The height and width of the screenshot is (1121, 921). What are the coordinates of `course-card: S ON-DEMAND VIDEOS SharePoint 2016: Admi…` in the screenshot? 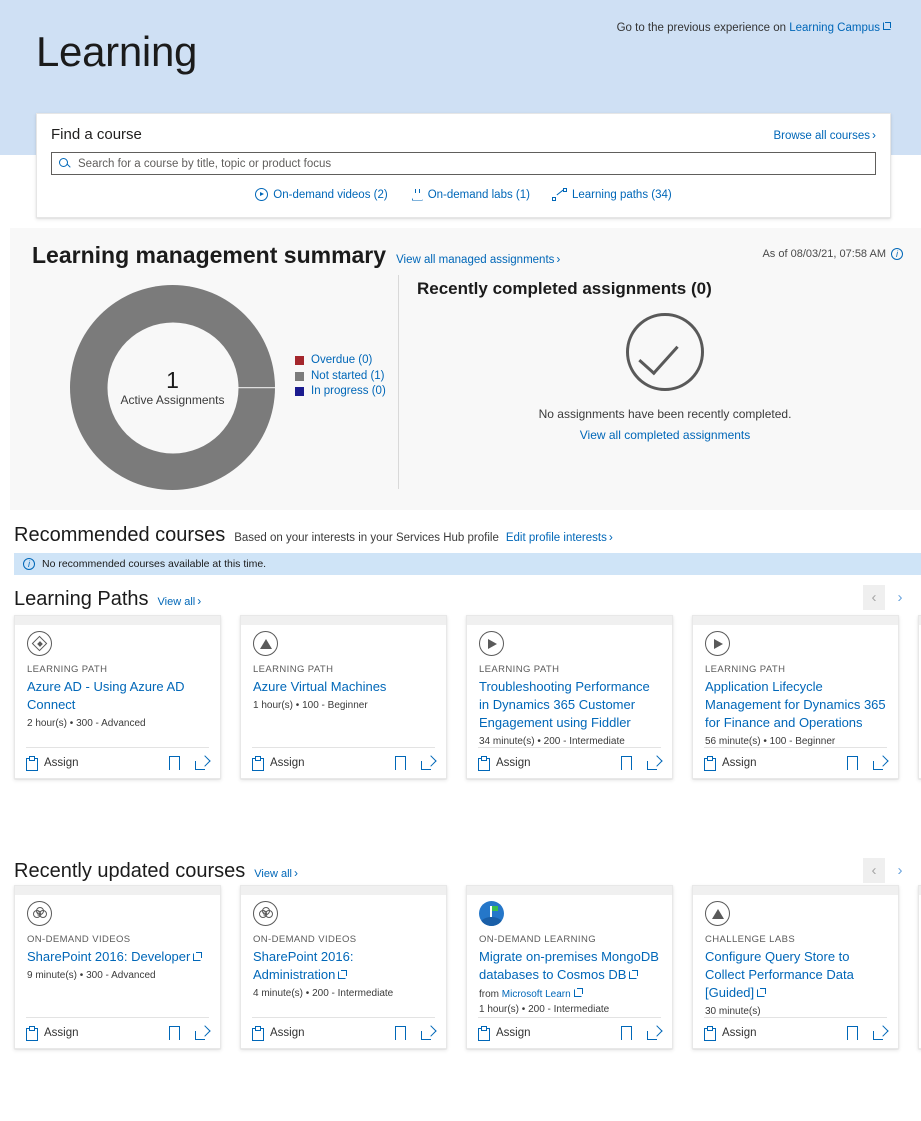 It's located at (343, 967).